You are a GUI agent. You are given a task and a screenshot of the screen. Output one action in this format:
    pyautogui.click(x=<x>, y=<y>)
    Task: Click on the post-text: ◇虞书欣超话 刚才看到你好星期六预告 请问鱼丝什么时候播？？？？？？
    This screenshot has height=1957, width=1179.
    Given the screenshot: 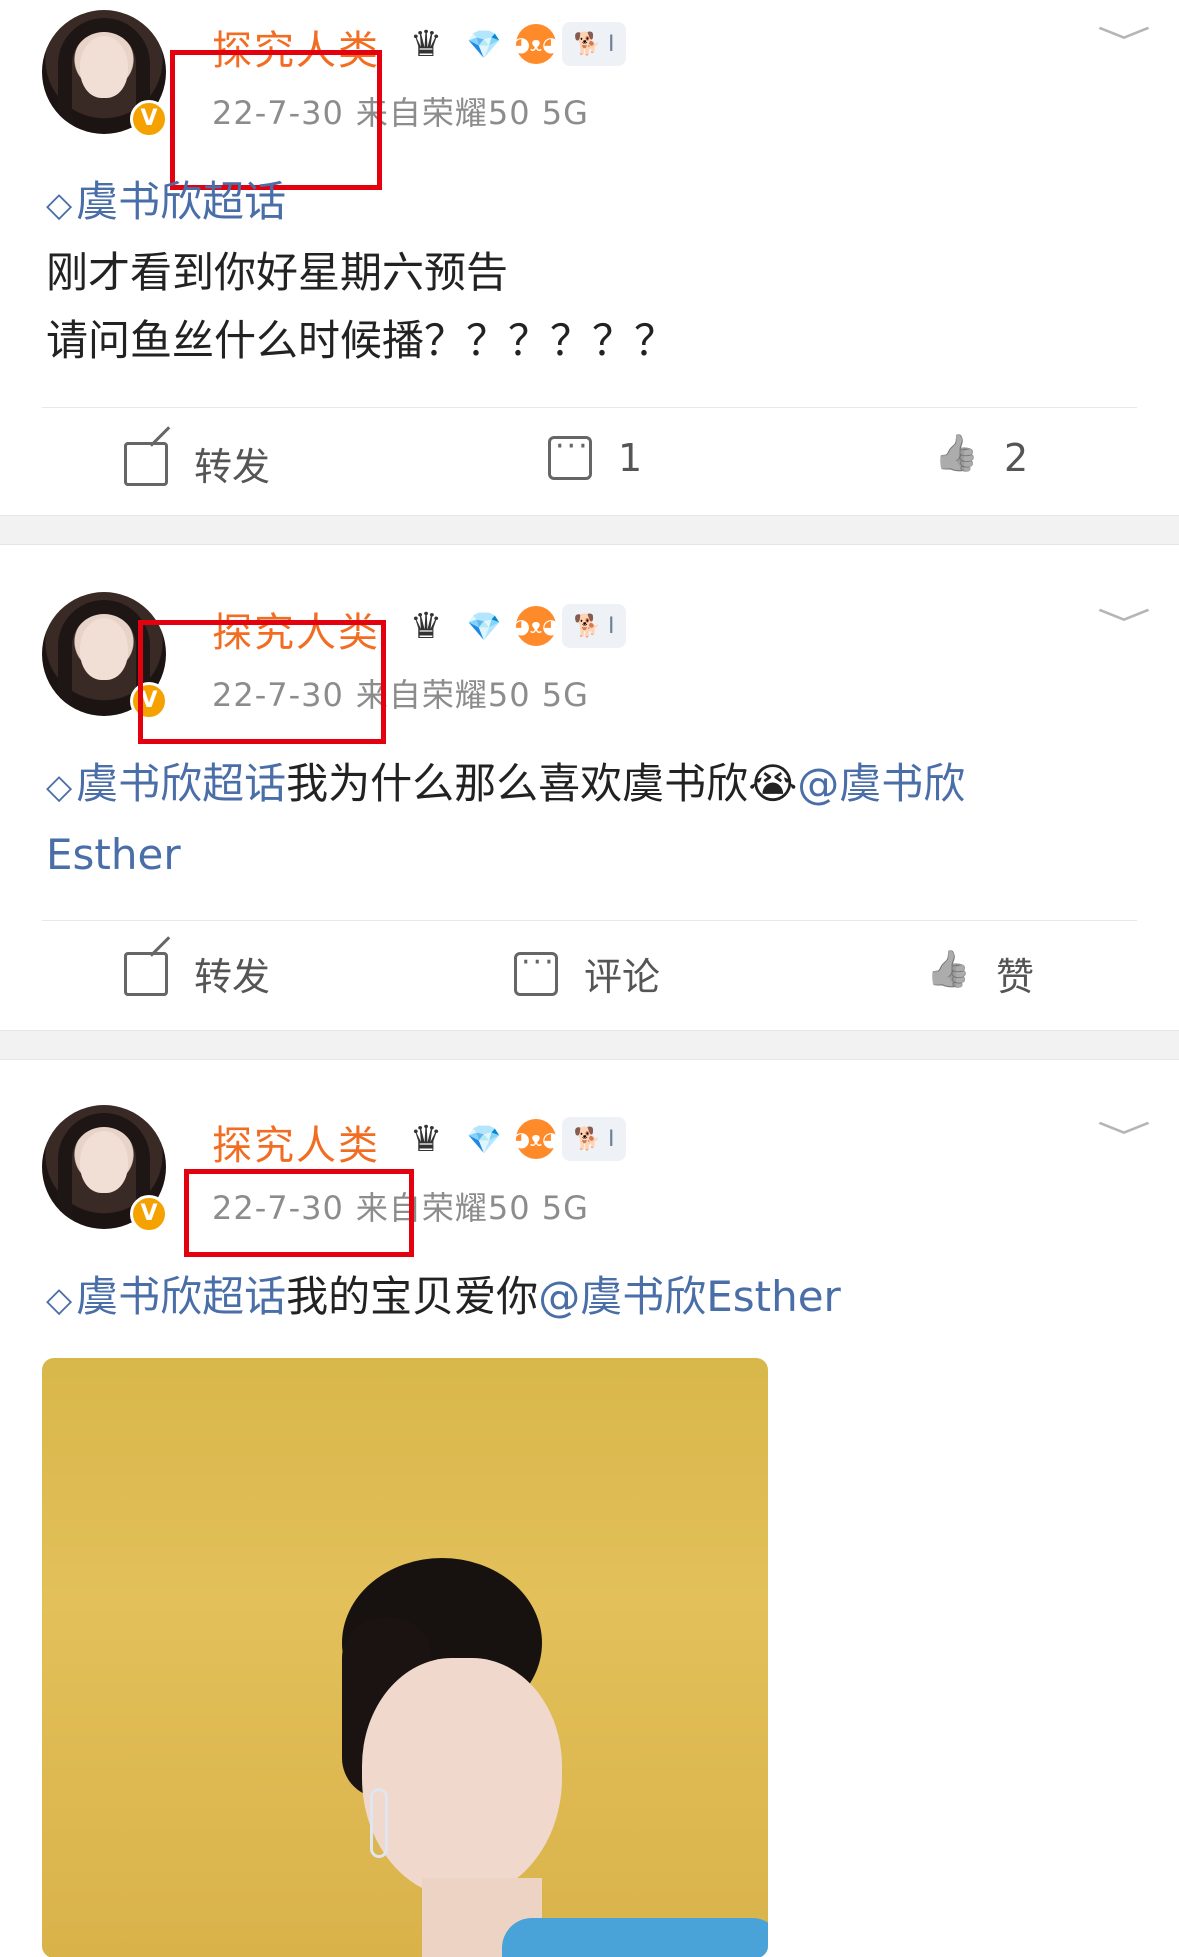 What is the action you would take?
    pyautogui.click(x=596, y=271)
    